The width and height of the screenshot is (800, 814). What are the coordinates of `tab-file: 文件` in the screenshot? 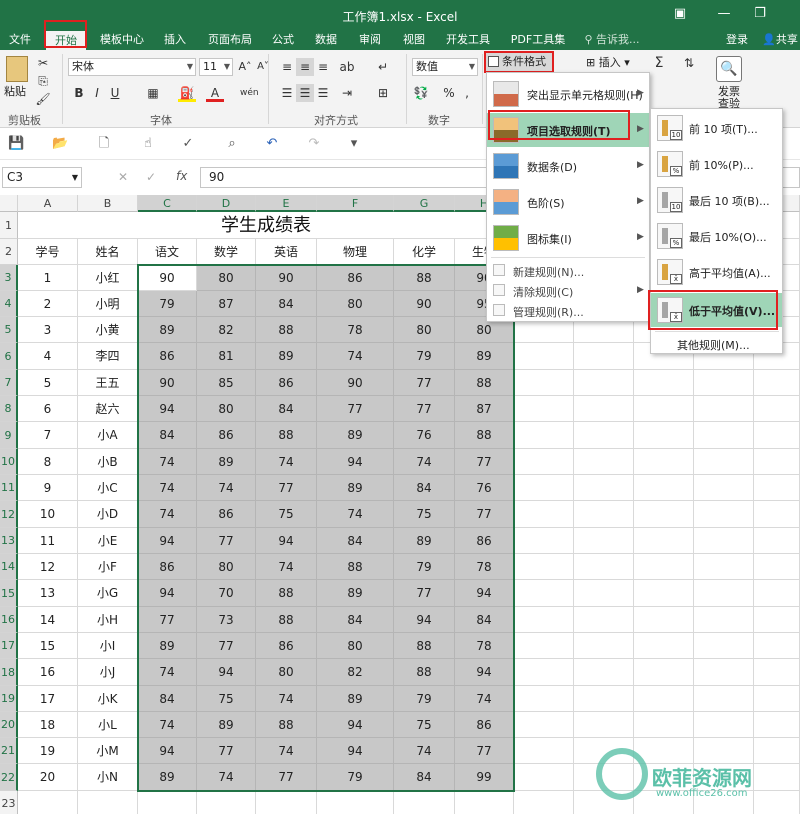 It's located at (20, 40).